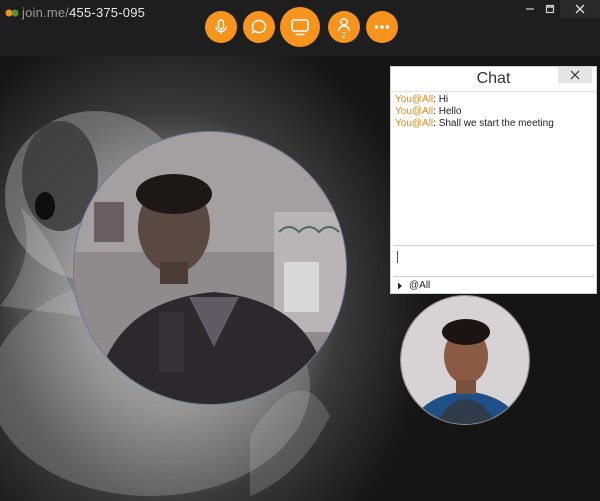 This screenshot has width=600, height=501. I want to click on more-dots-icon, so click(382, 27).